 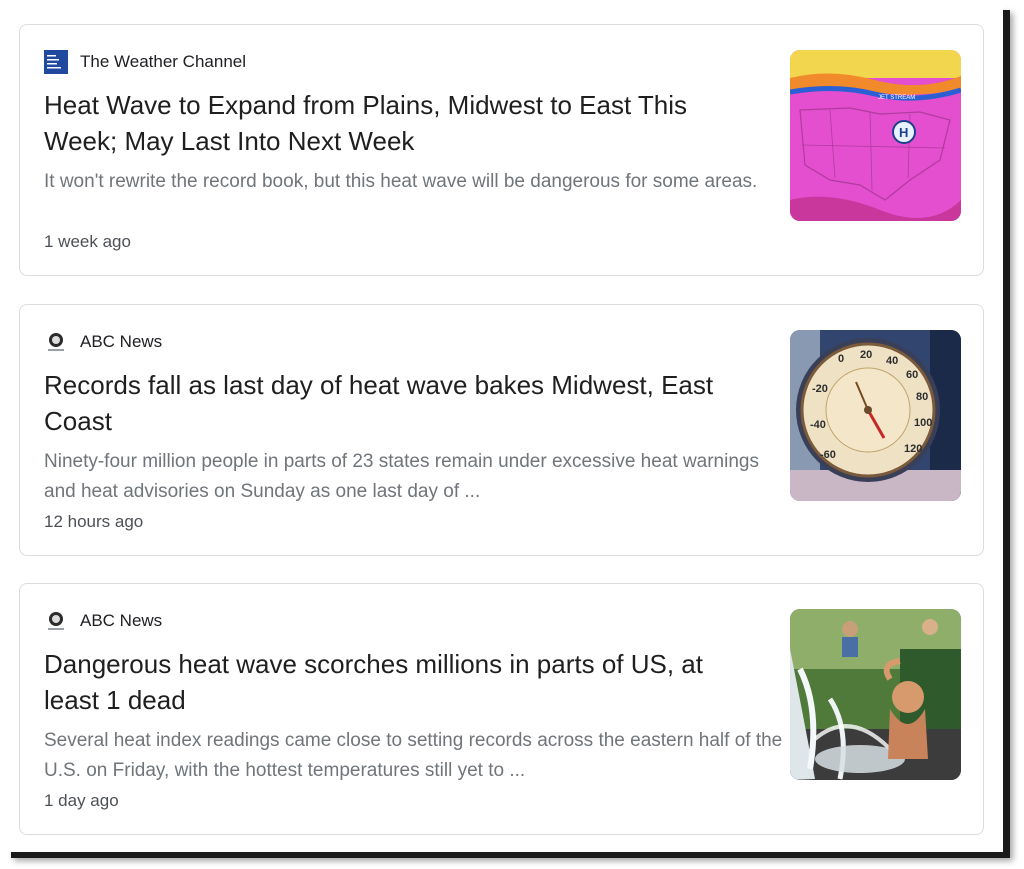 What do you see at coordinates (903, 132) in the screenshot?
I see `high-pressure-label: H` at bounding box center [903, 132].